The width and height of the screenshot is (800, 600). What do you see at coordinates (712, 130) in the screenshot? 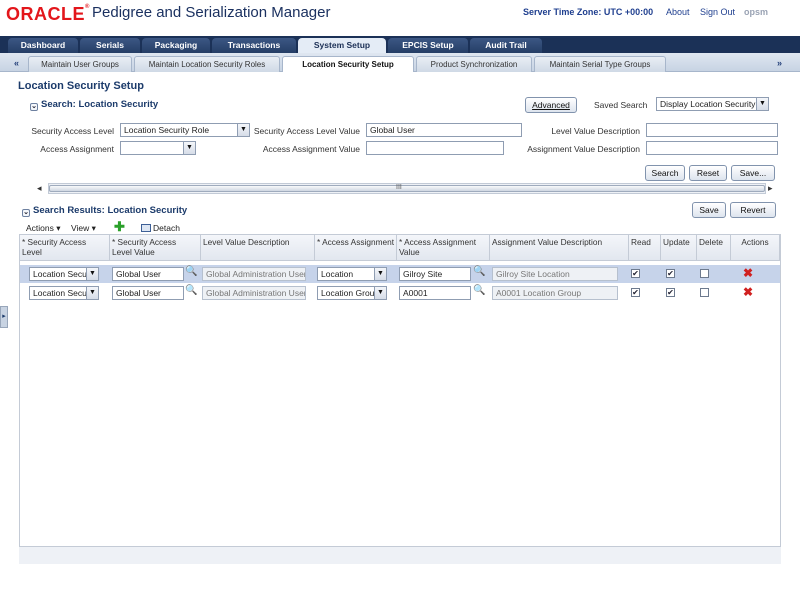
I see `level-value-description-input` at bounding box center [712, 130].